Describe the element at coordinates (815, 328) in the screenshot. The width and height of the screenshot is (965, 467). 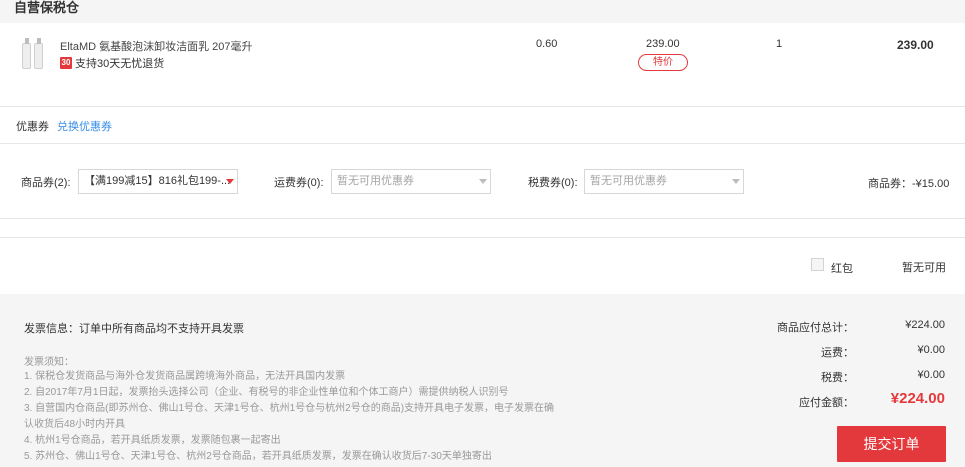
I see `goods-total-label: 商品应付总计：` at that location.